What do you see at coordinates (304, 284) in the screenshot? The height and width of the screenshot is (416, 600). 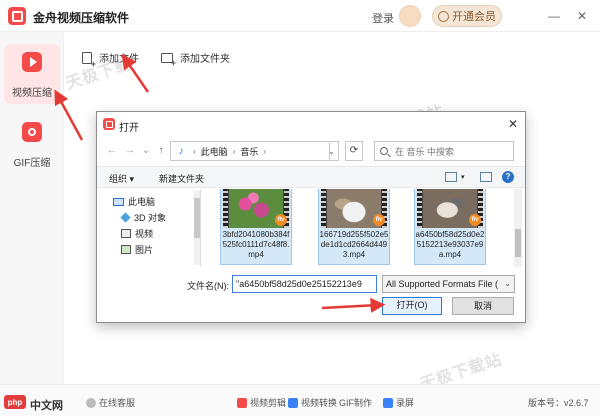 I see `filename-input: "a6450bf58d25d0e25152213e9` at bounding box center [304, 284].